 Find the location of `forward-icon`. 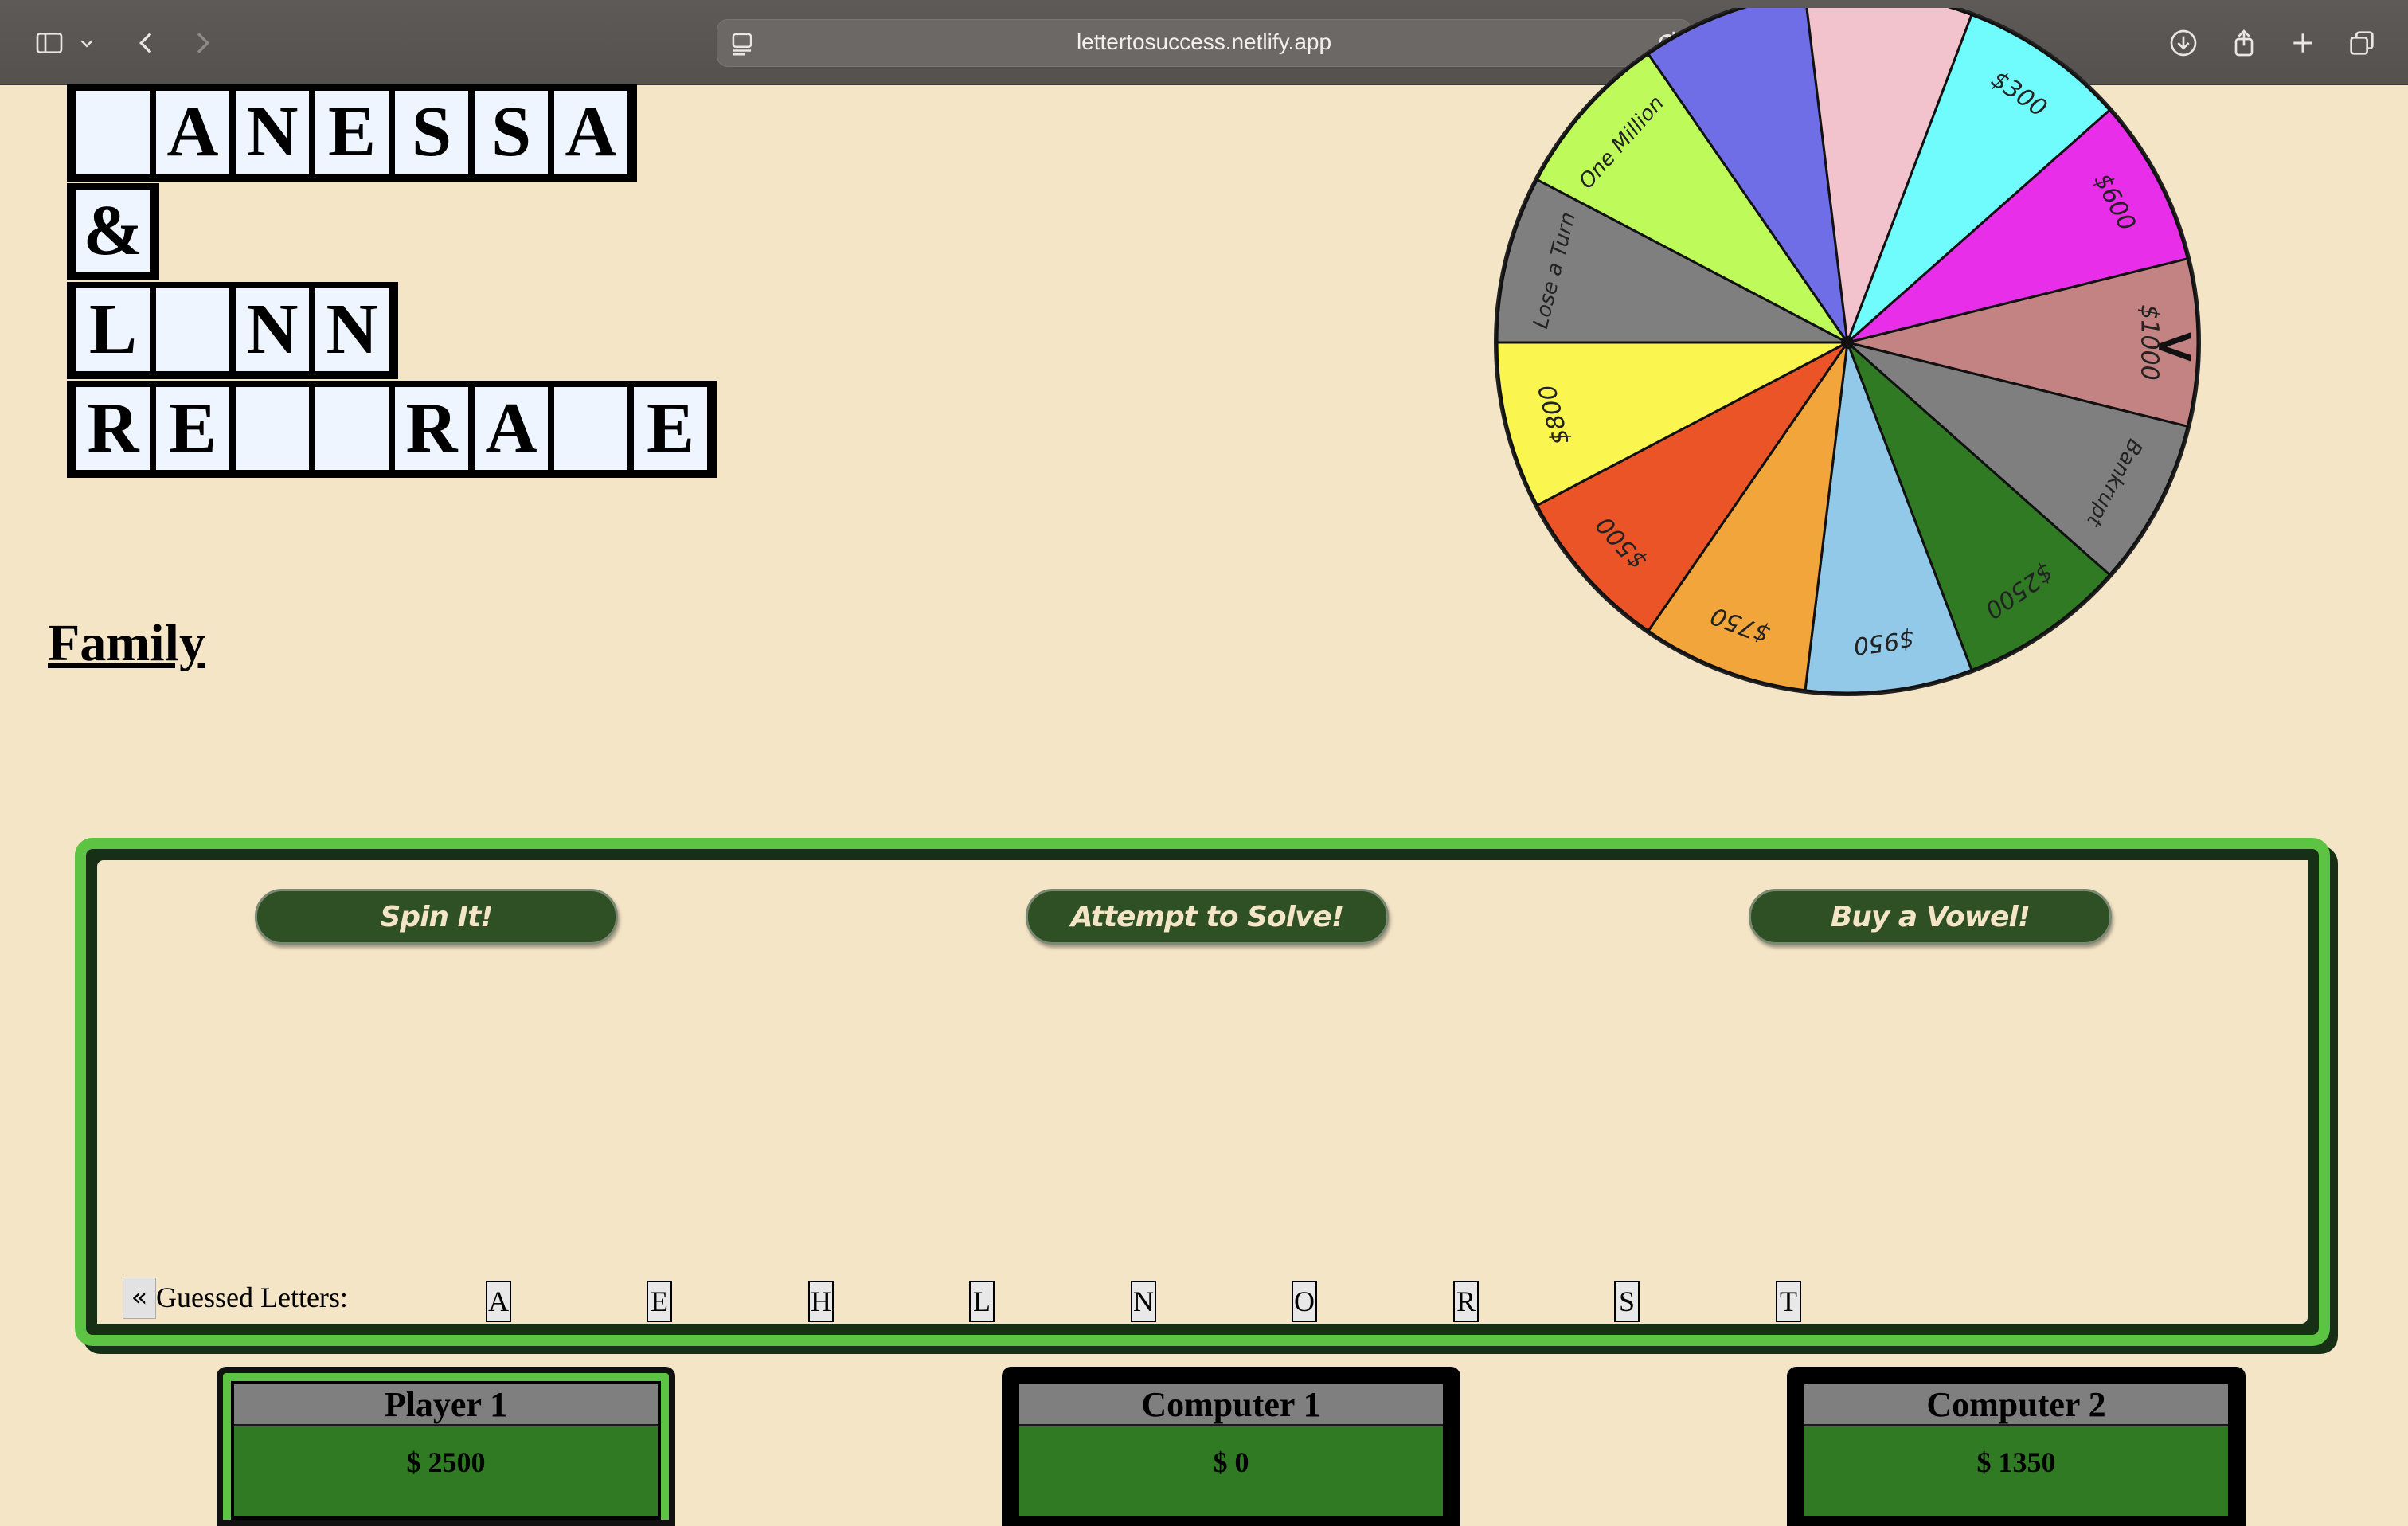

forward-icon is located at coordinates (202, 43).